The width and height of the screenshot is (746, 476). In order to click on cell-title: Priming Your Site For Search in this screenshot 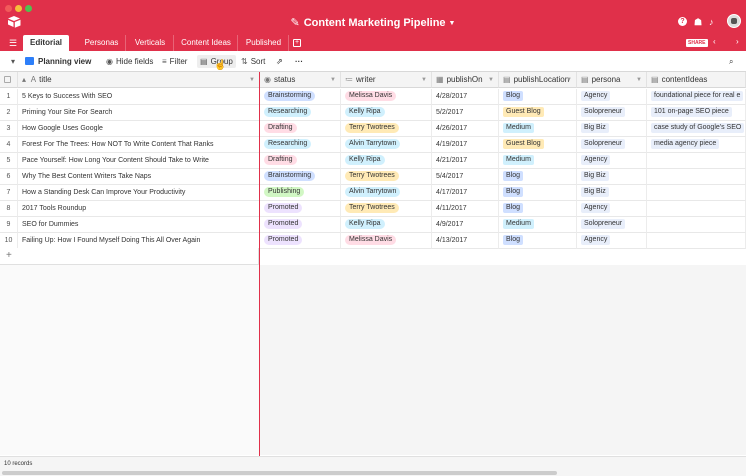, I will do `click(139, 113)`.